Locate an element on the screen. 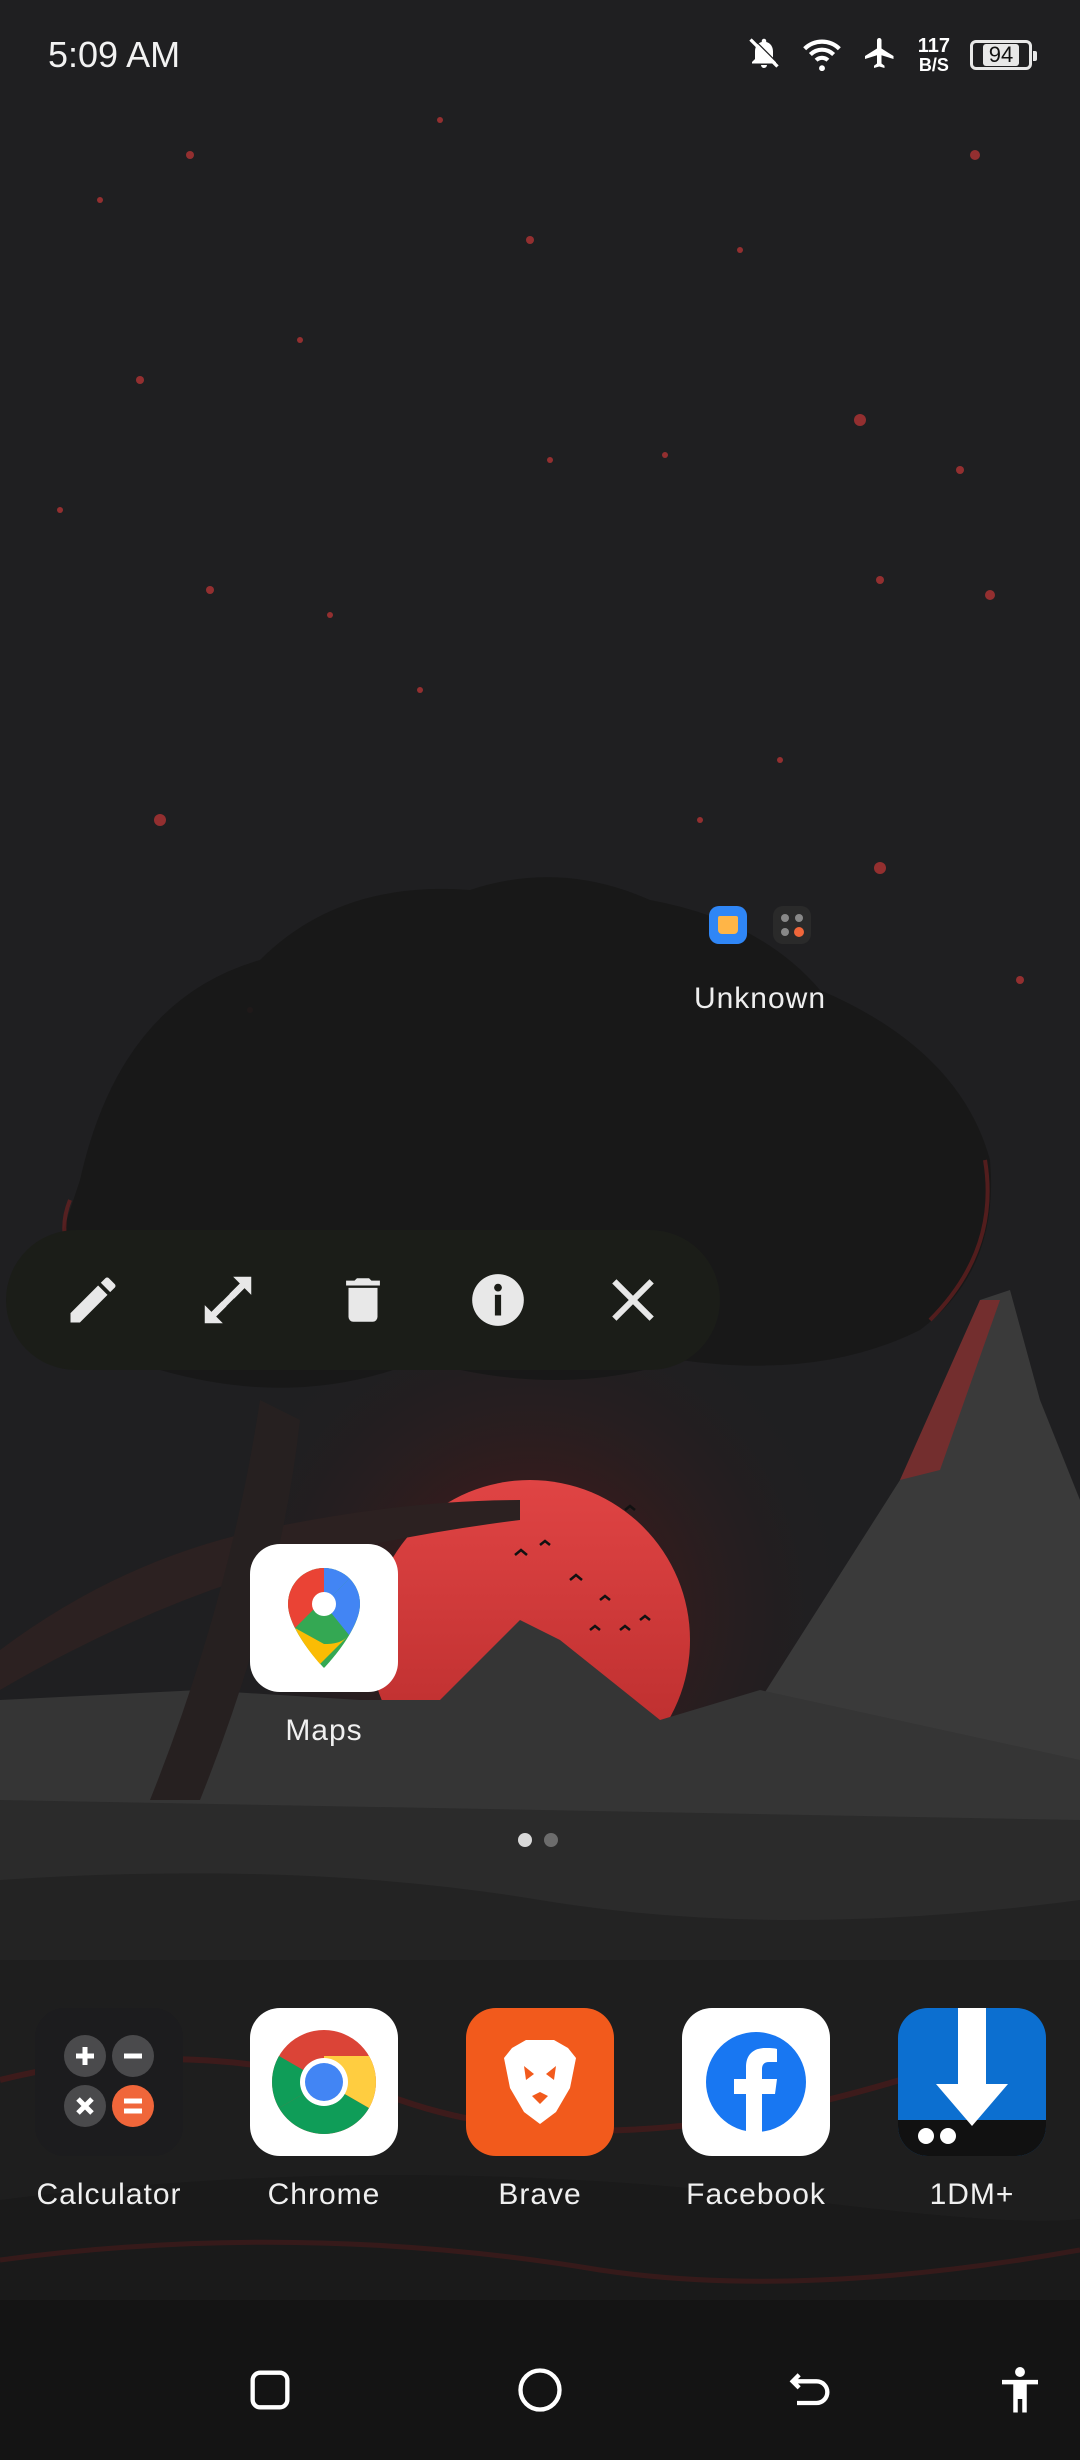 The width and height of the screenshot is (1080, 2460). network-speed: 117 B/S is located at coordinates (934, 55).